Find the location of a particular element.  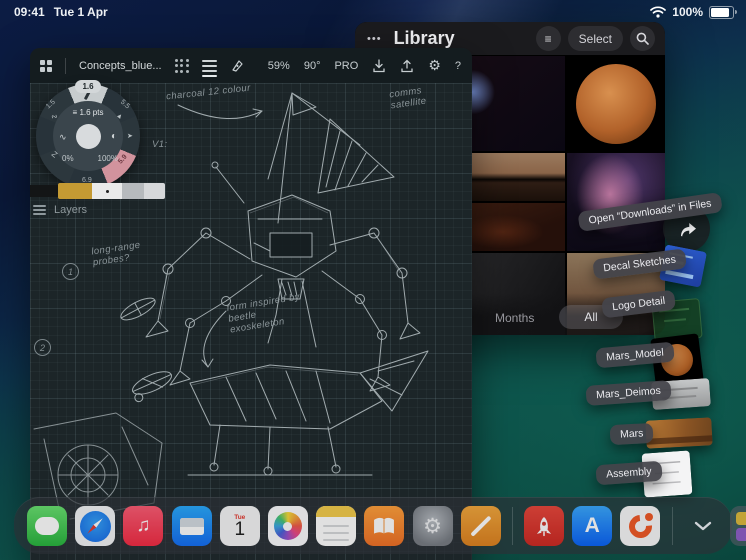

gallery-icon is located at coordinates (46, 65).